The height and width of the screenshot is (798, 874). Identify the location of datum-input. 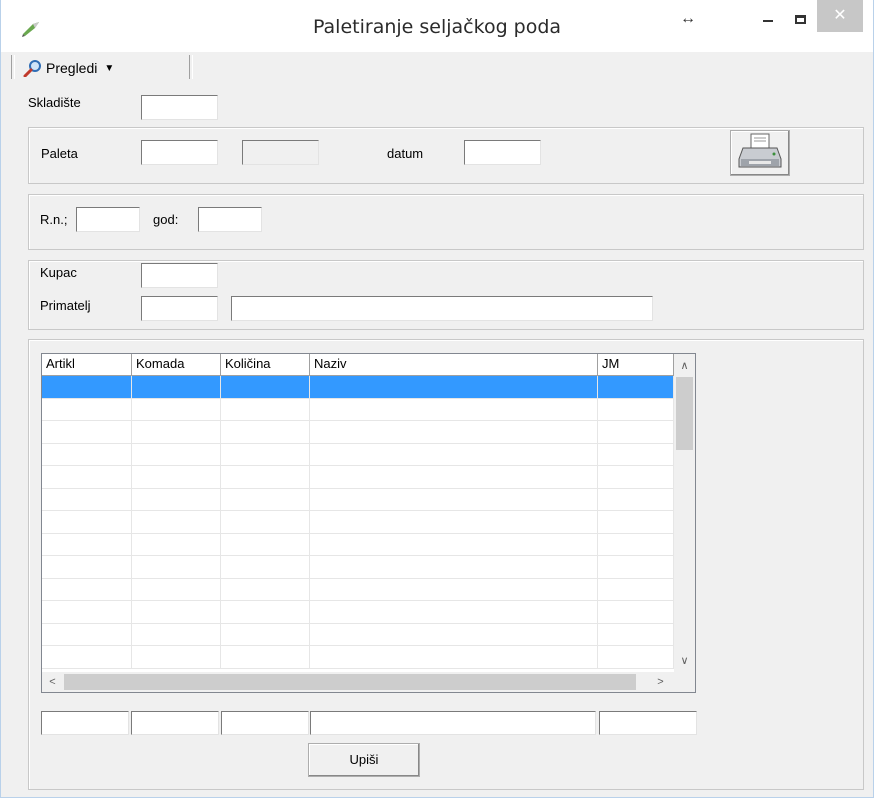
(502, 152).